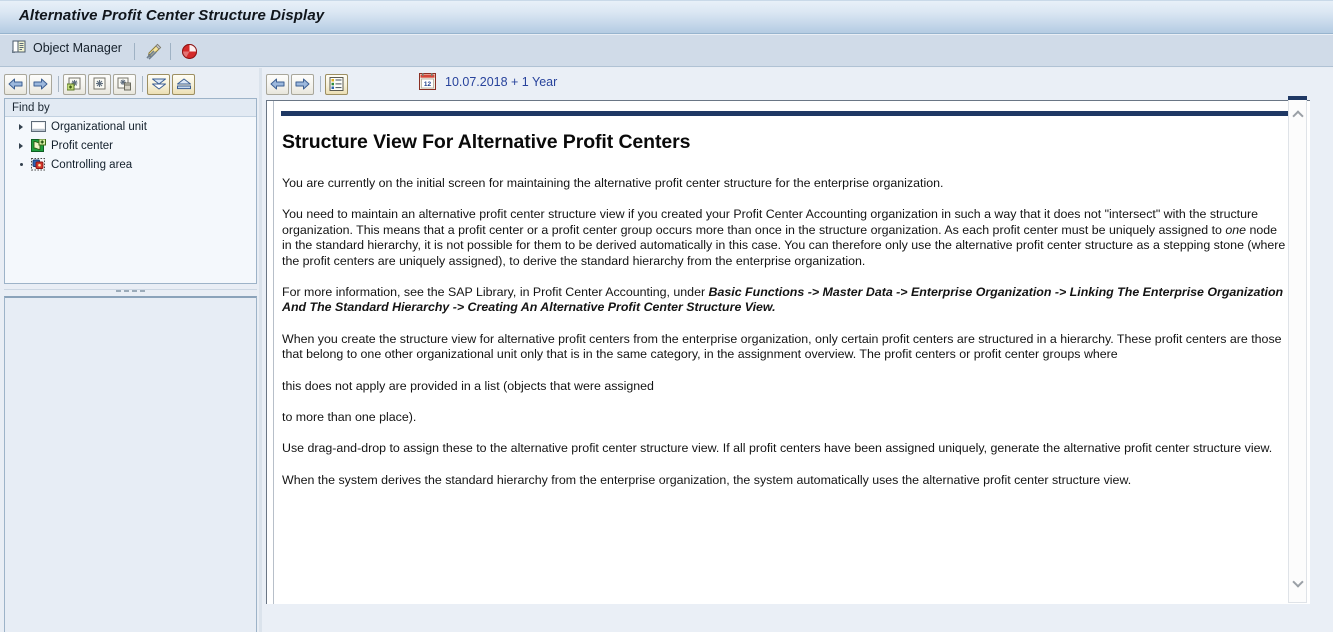 This screenshot has height=632, width=1333. Describe the element at coordinates (19, 47) in the screenshot. I see `object-manager-icon` at that location.